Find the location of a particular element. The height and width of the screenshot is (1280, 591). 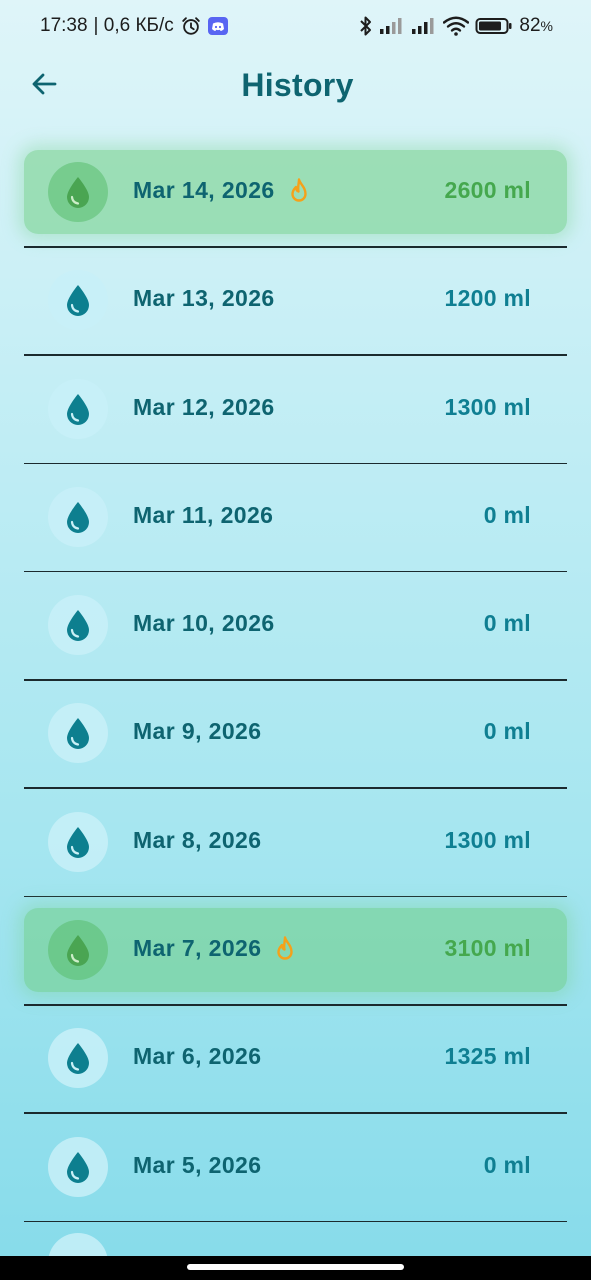

history-row: Mar 9, 2026 0 ml is located at coordinates (295, 745).